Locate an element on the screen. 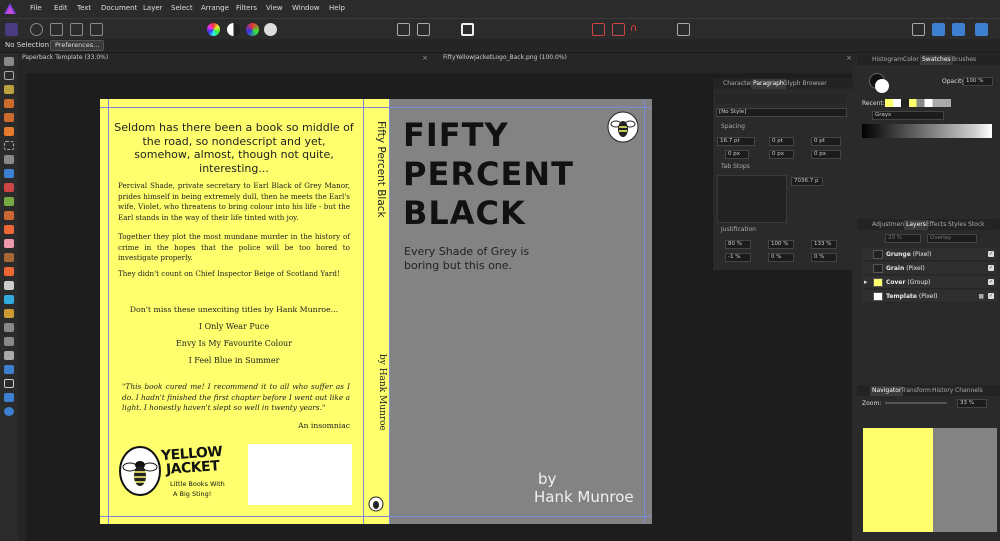 This screenshot has height=541, width=1000. pen-tool-icon is located at coordinates (9, 327).